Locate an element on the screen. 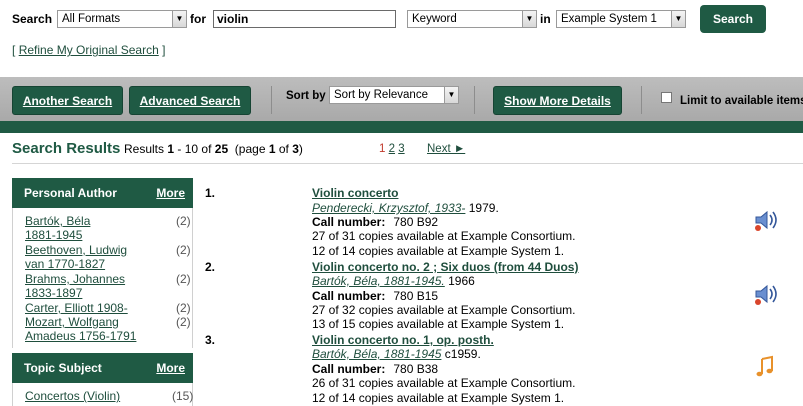 The image size is (803, 406). result-author-link: Bartók, Béla, 1881-1945 is located at coordinates (376, 354).